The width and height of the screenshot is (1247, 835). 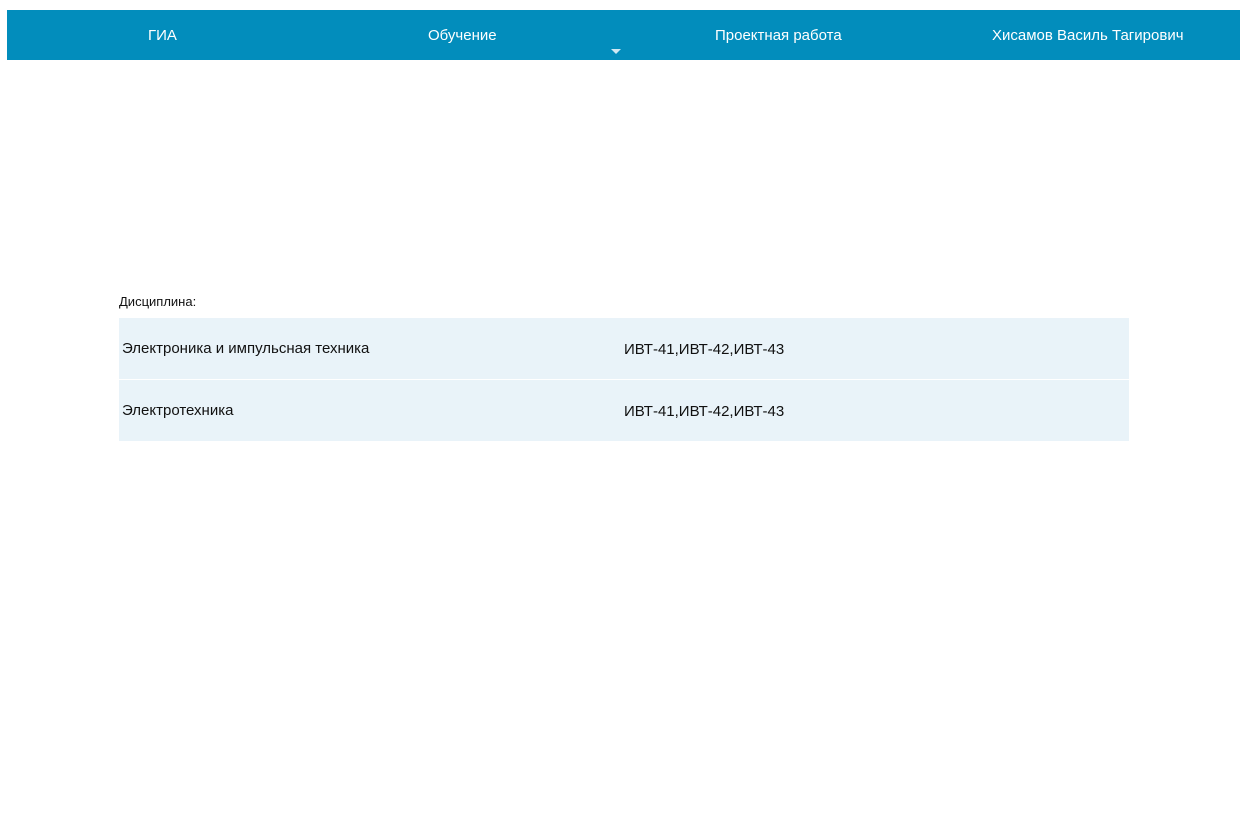 What do you see at coordinates (162, 35) in the screenshot?
I see `nav-item-gia: ГИА` at bounding box center [162, 35].